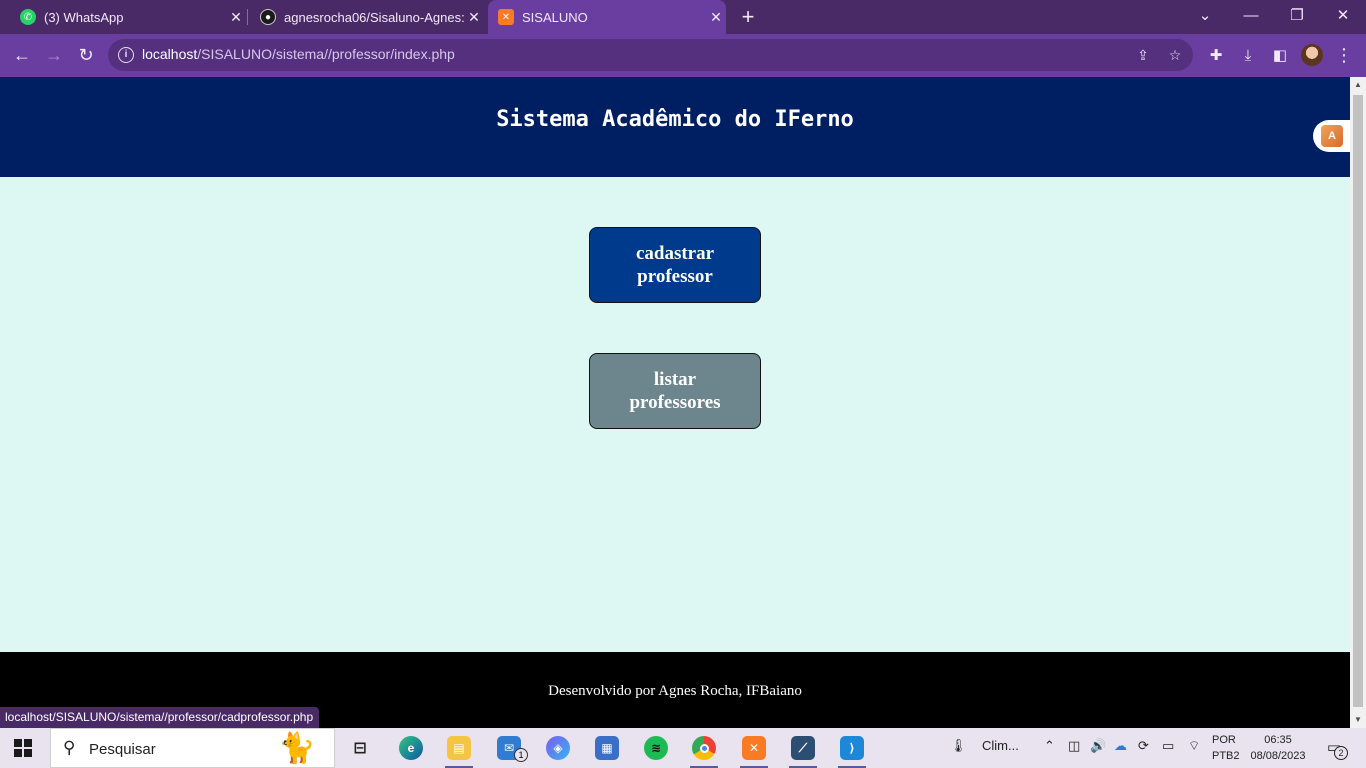  What do you see at coordinates (54, 55) in the screenshot?
I see `forward-icon: →` at bounding box center [54, 55].